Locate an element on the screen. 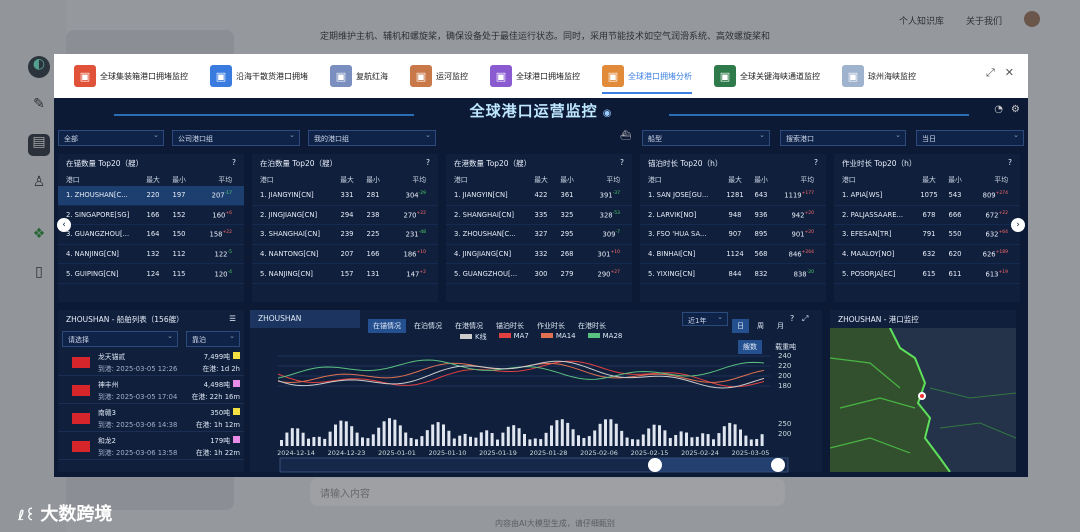  table-row: 3. EFESAN[TR] 791 550 632+64 is located at coordinates (927, 235).